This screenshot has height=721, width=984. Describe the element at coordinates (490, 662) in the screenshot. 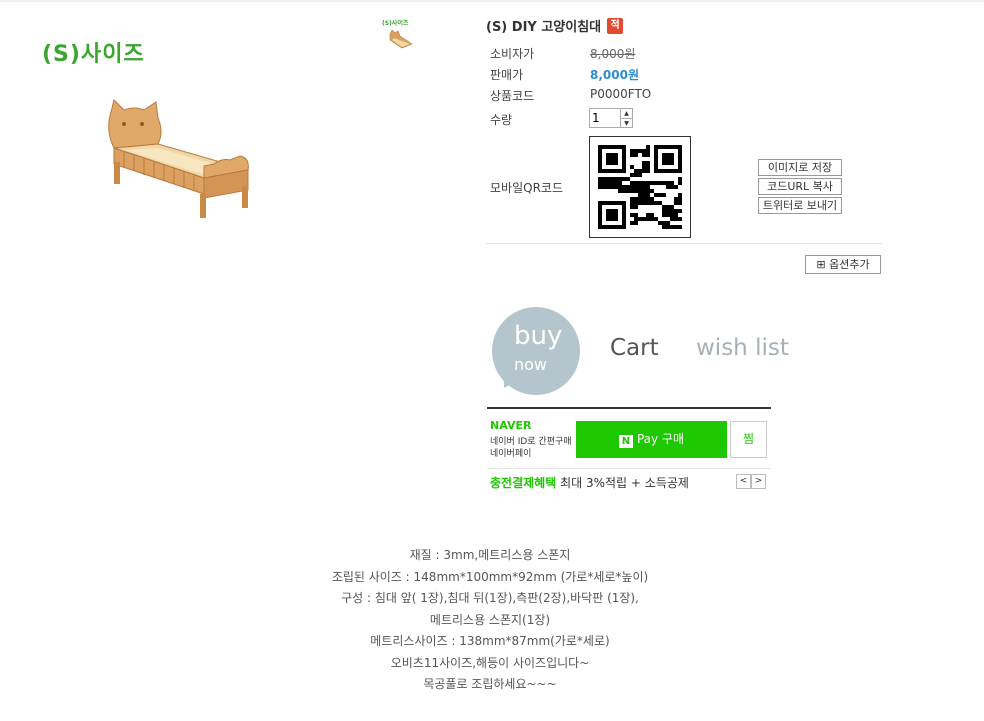

I see `description-line: 오비츠11사이즈,해등이 사이즈입니다~` at that location.